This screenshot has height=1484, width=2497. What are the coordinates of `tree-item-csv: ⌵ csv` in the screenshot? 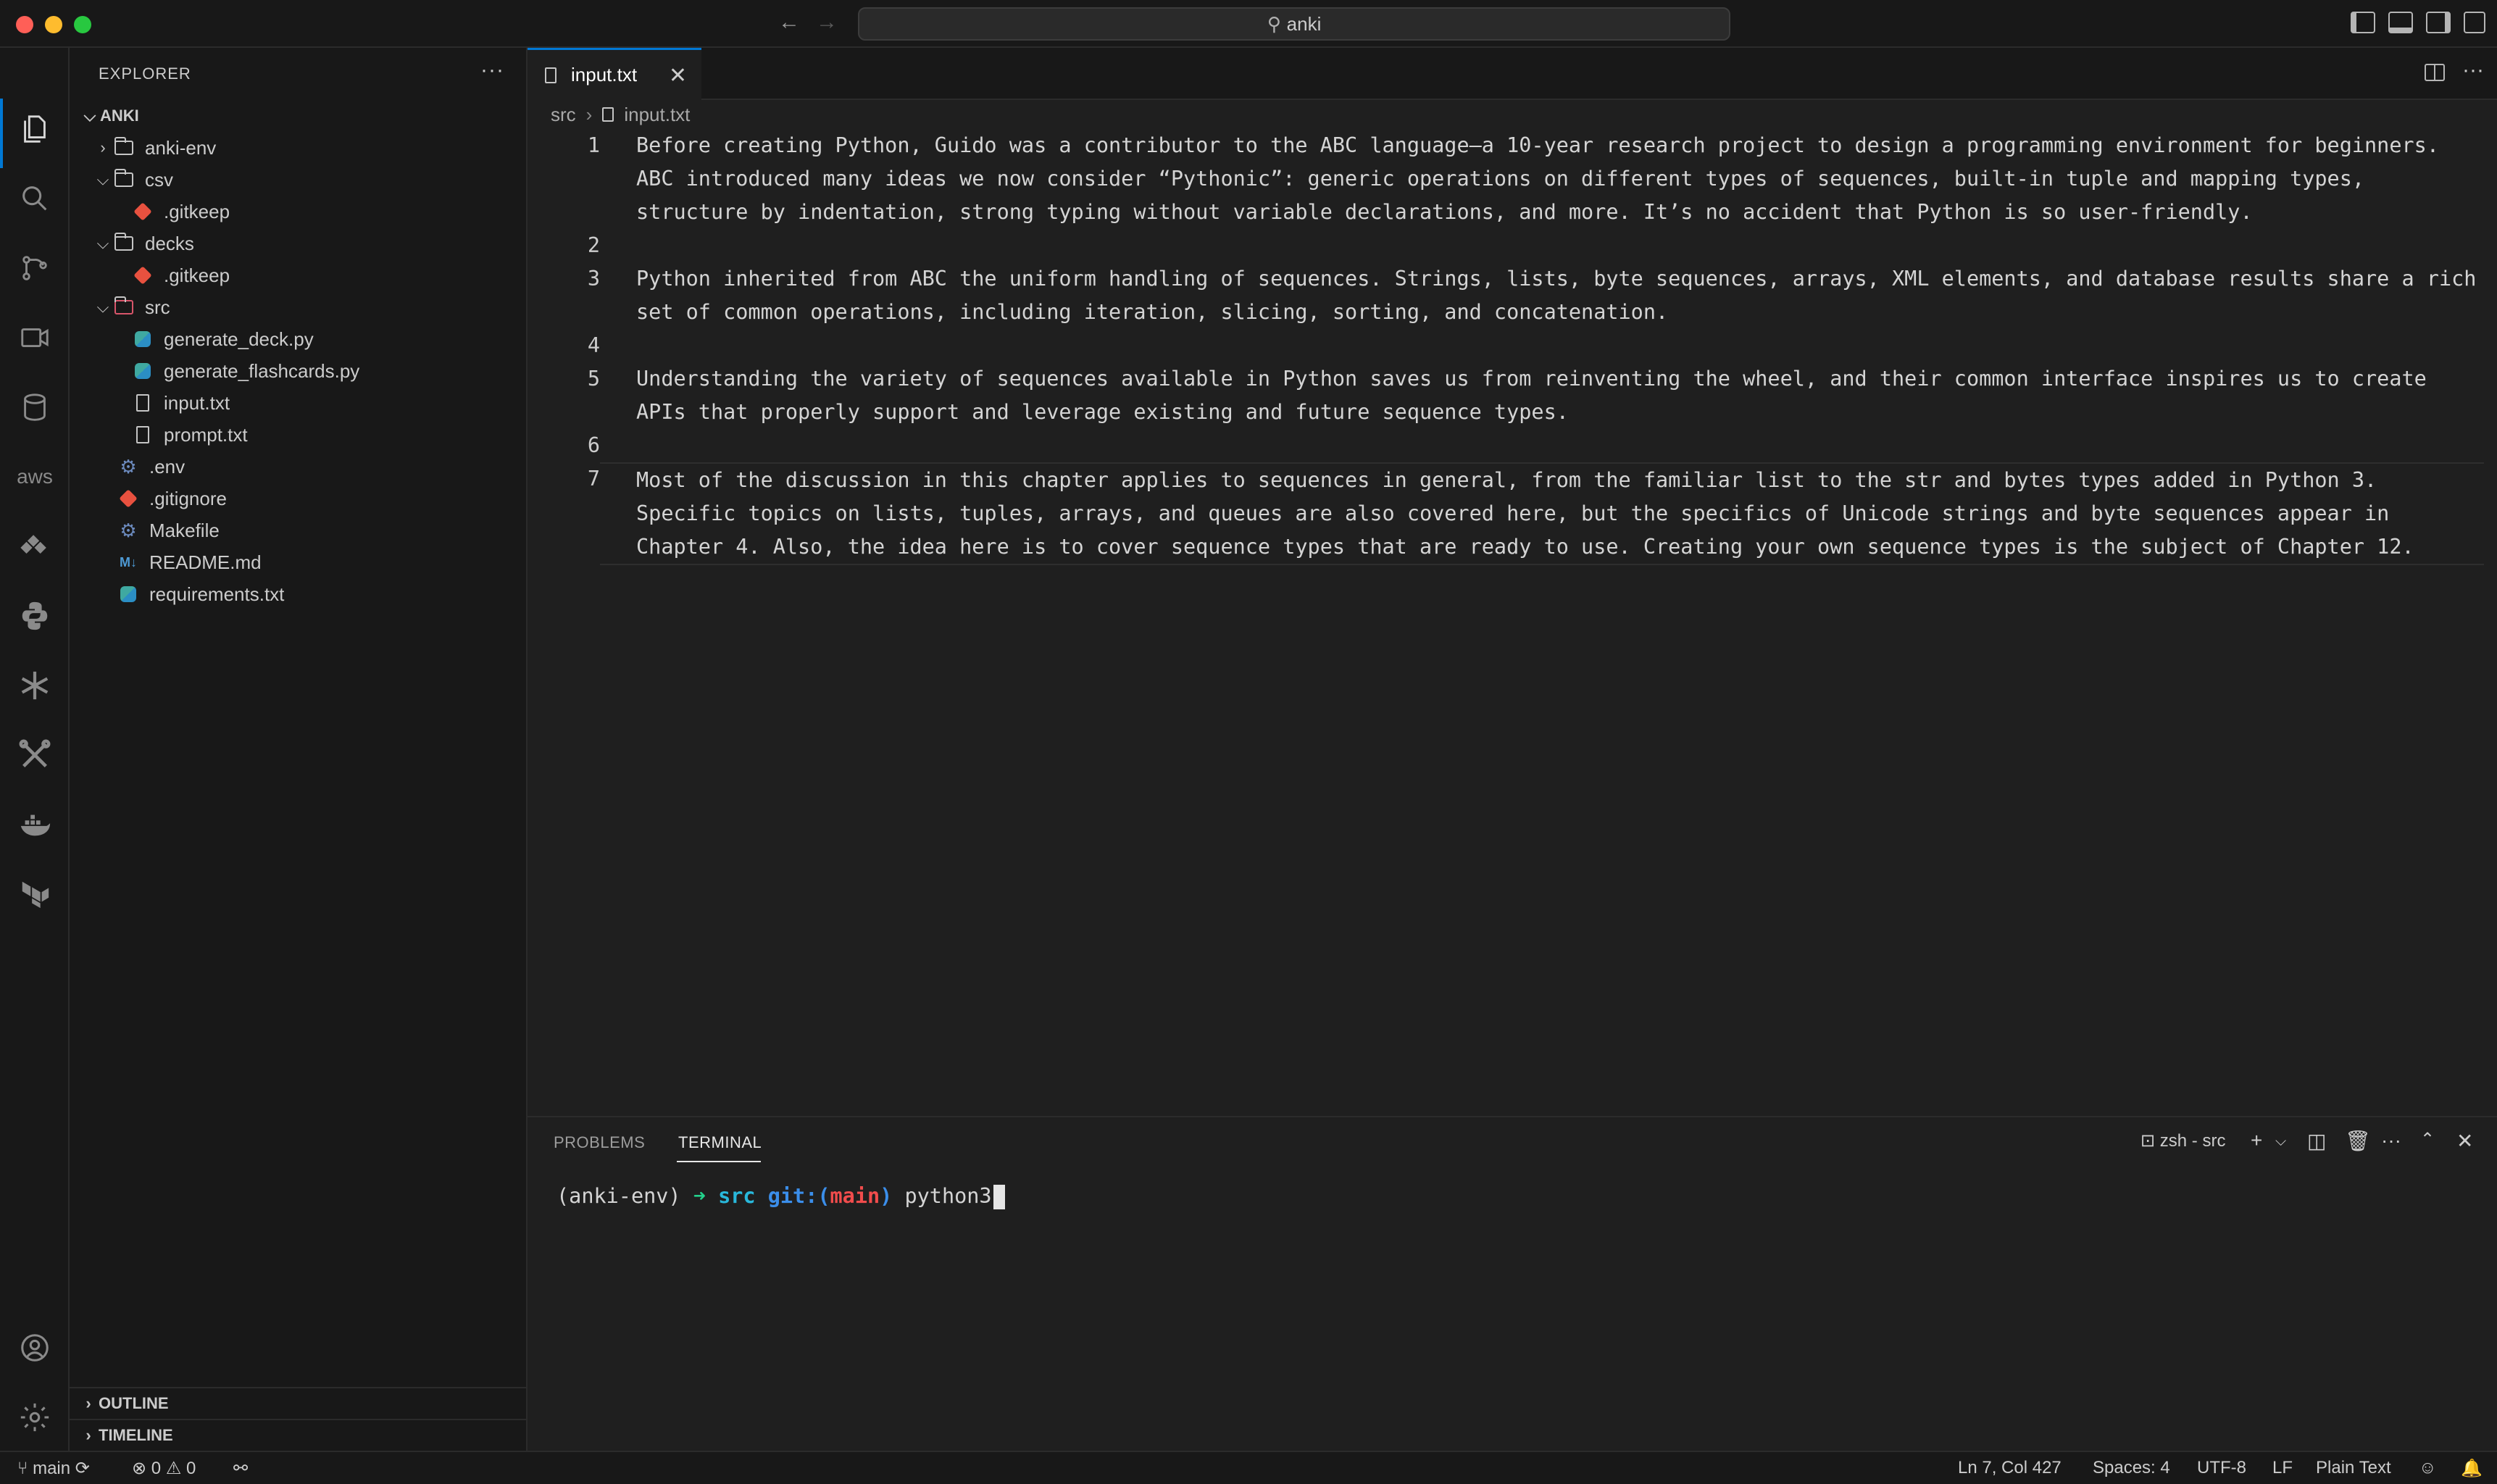 It's located at (298, 180).